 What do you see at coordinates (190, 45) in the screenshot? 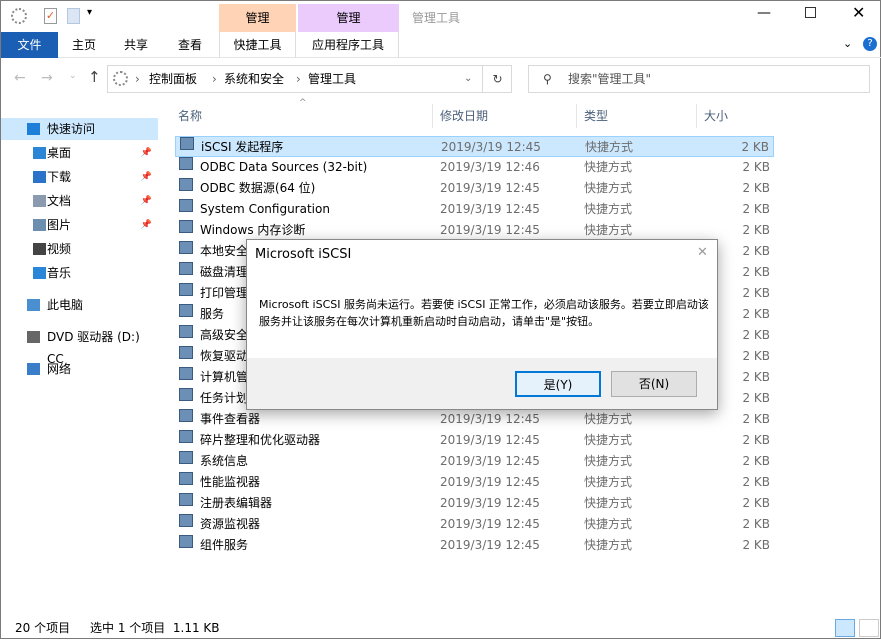
I see `tab-view: 查看` at bounding box center [190, 45].